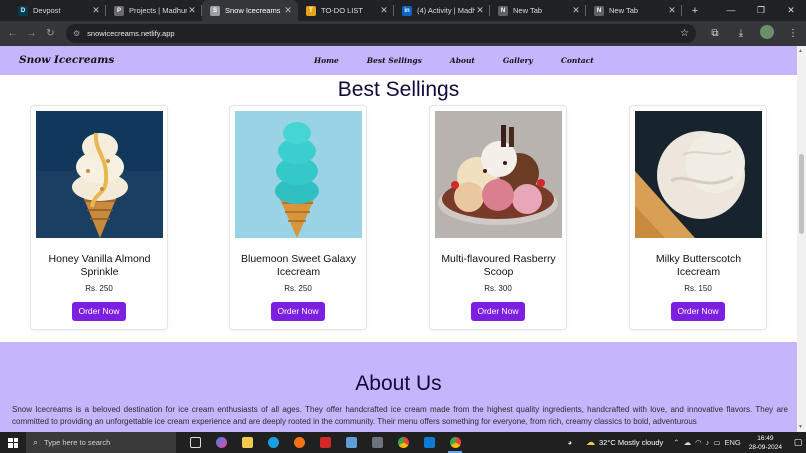  Describe the element at coordinates (791, 10) in the screenshot. I see `close-window-button: ✕` at that location.